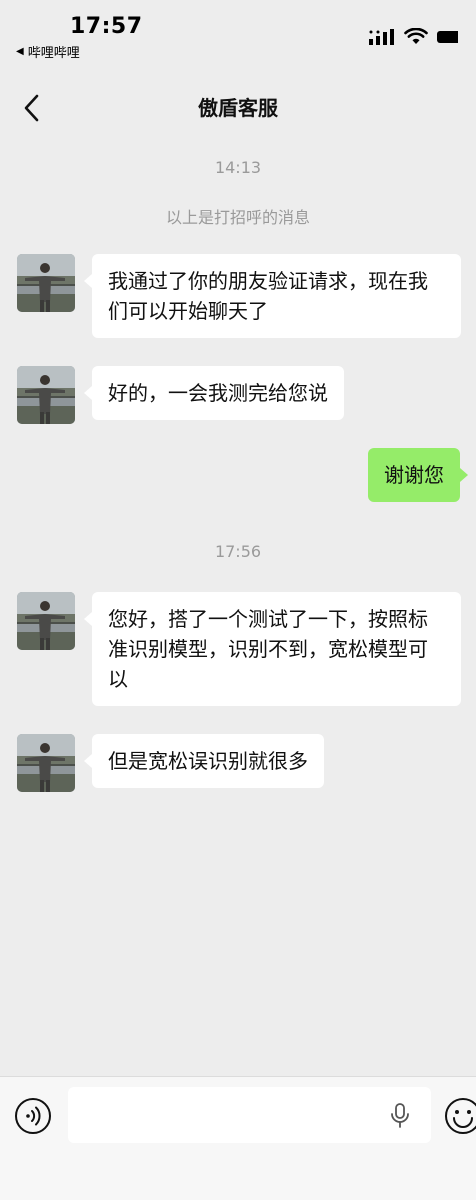 The width and height of the screenshot is (476, 1200). What do you see at coordinates (238, 167) in the screenshot?
I see `timestamp: 14:13` at bounding box center [238, 167].